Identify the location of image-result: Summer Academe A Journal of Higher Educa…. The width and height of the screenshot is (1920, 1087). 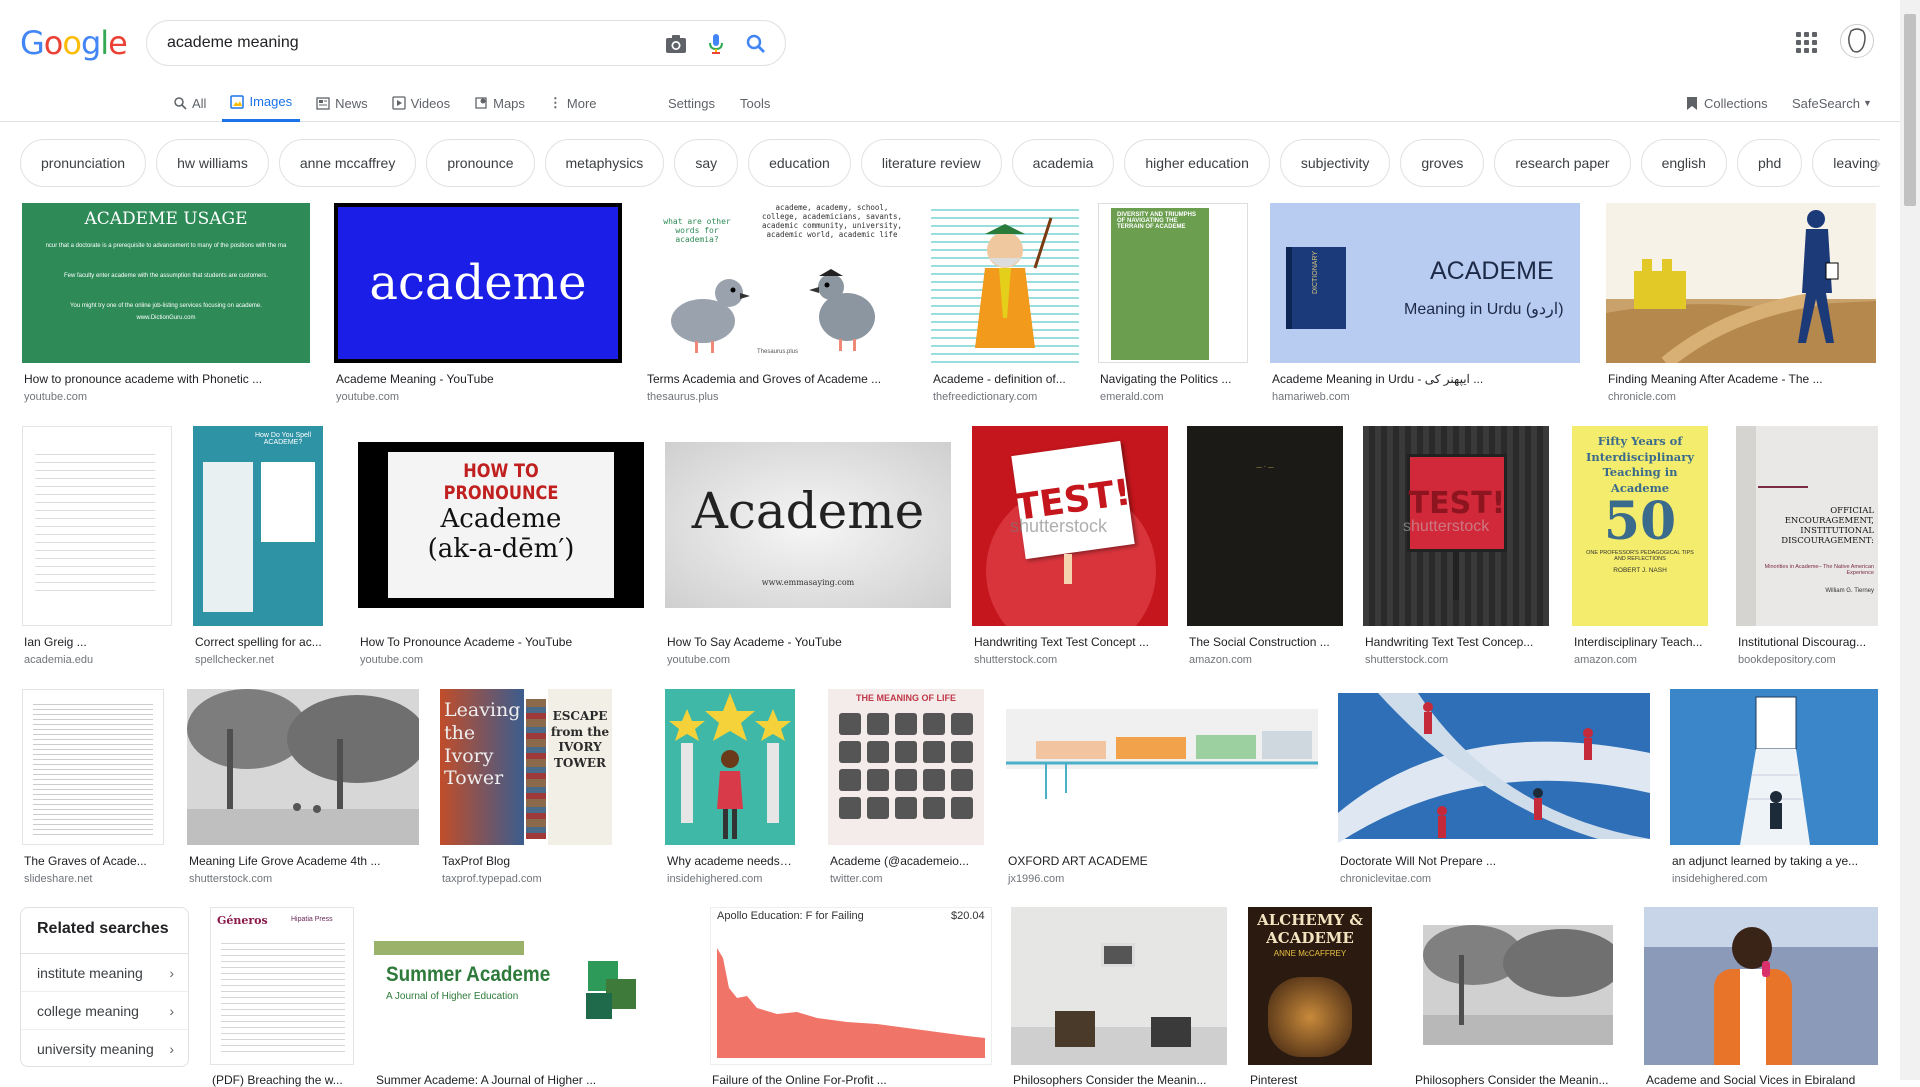
(532, 997).